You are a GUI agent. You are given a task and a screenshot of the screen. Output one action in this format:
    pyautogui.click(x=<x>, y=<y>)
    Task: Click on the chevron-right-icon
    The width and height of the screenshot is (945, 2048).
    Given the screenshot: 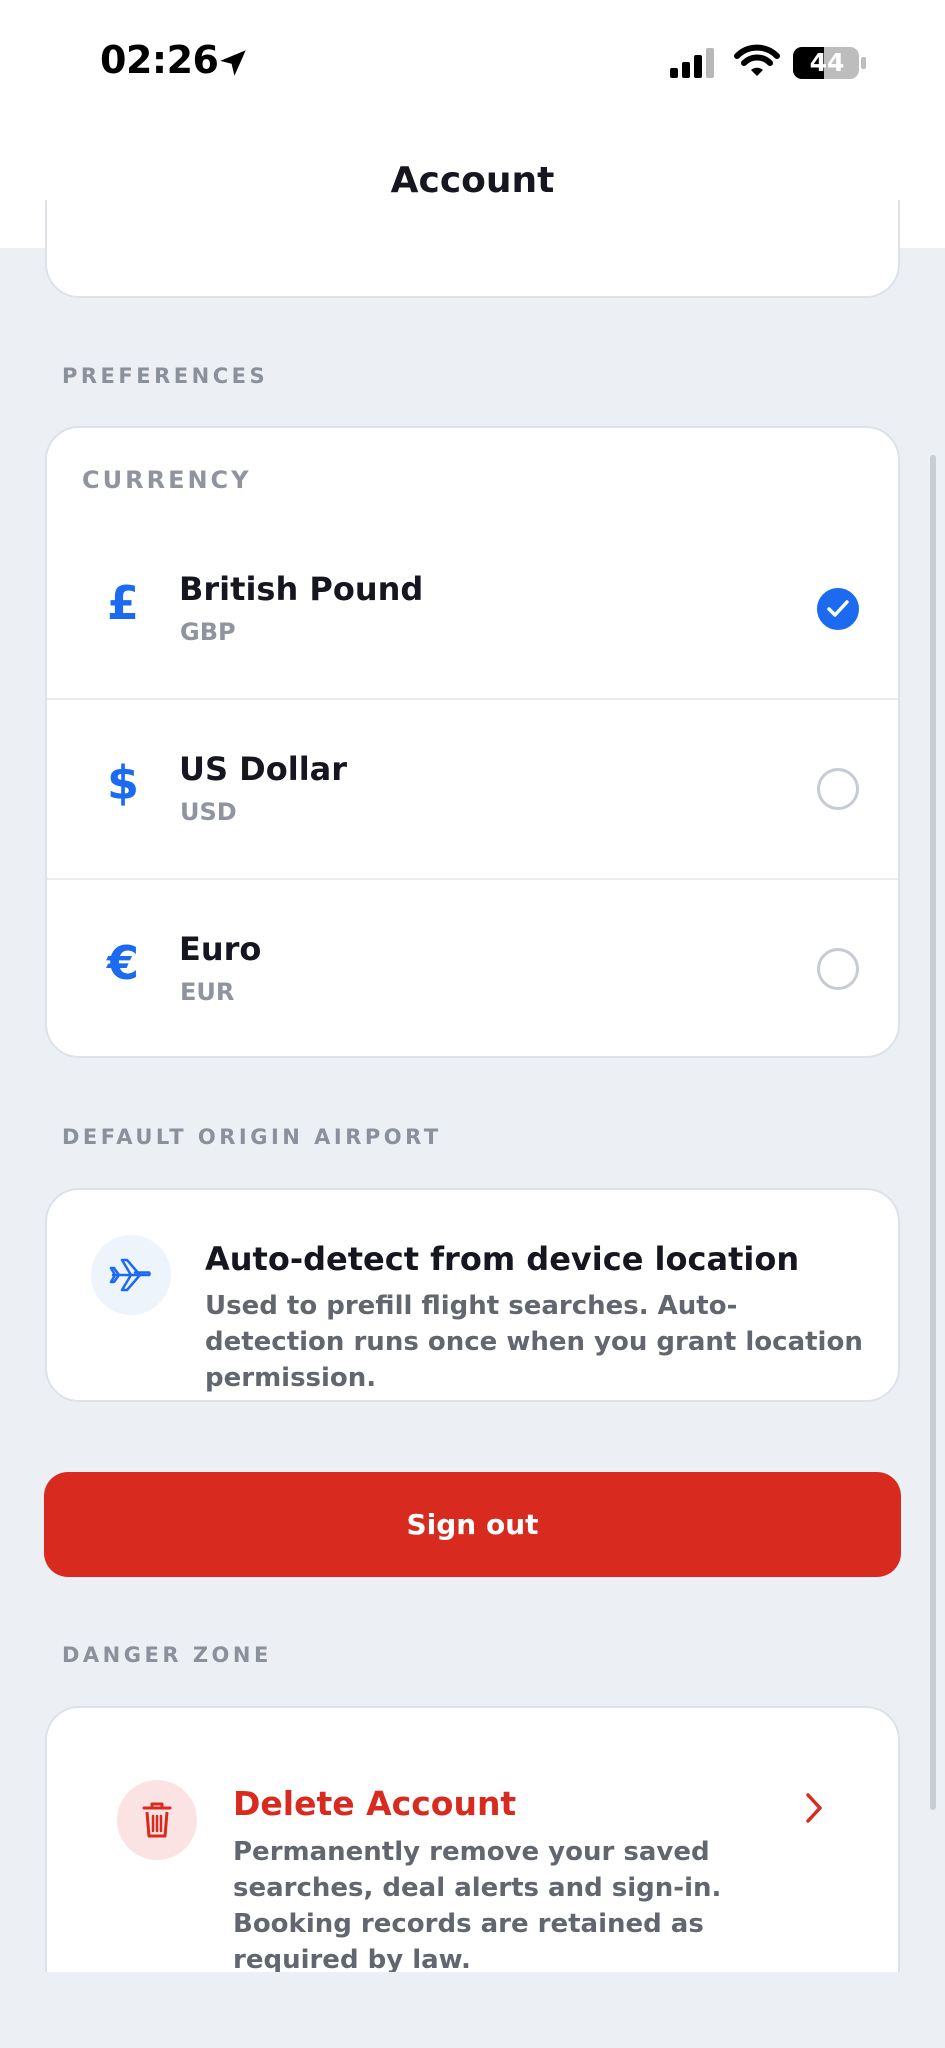 What is the action you would take?
    pyautogui.click(x=814, y=1808)
    